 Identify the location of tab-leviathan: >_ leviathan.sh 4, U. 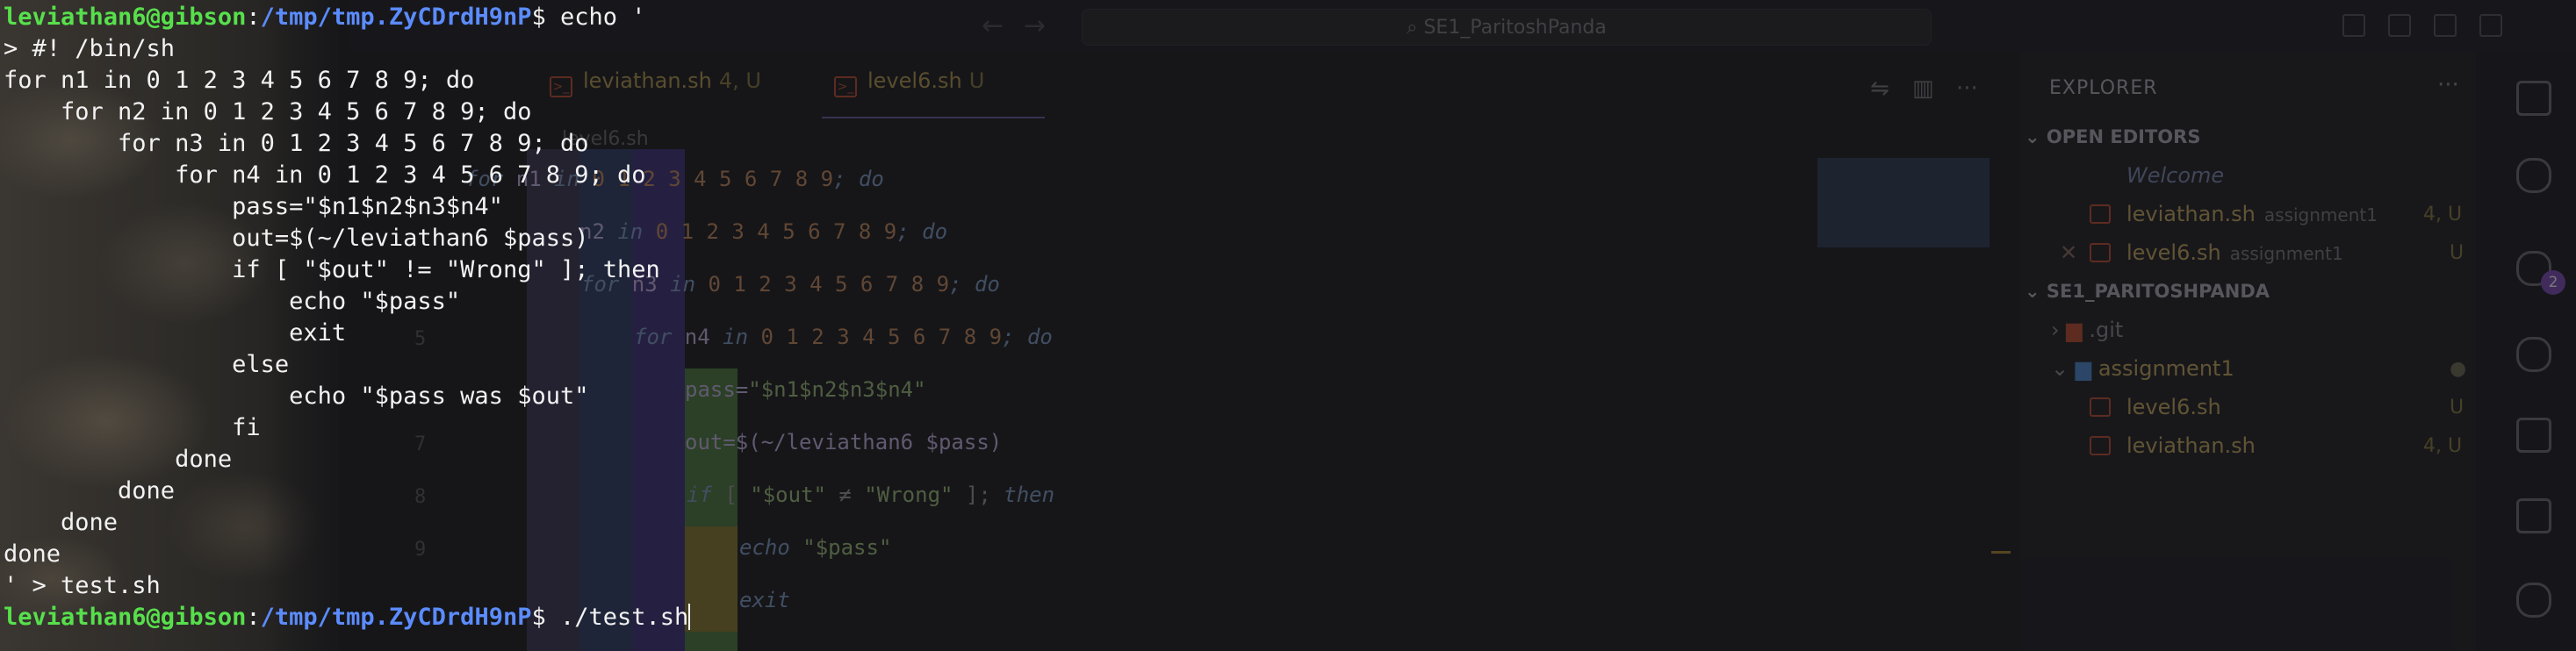
(655, 87).